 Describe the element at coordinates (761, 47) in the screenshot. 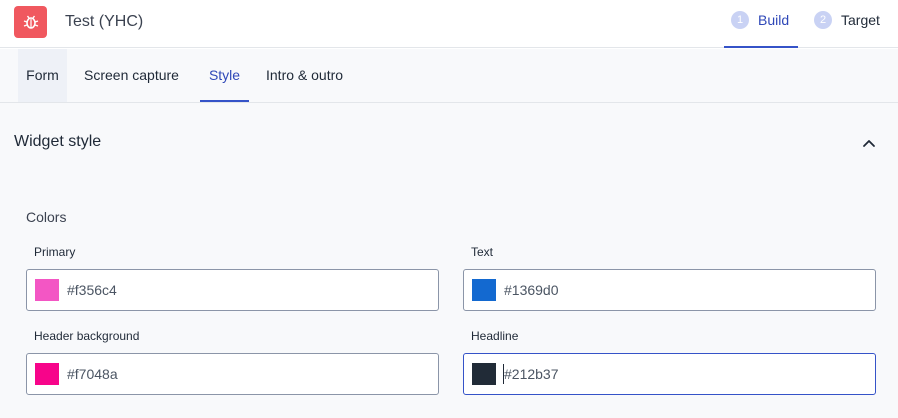

I see `active-step-indicator` at that location.